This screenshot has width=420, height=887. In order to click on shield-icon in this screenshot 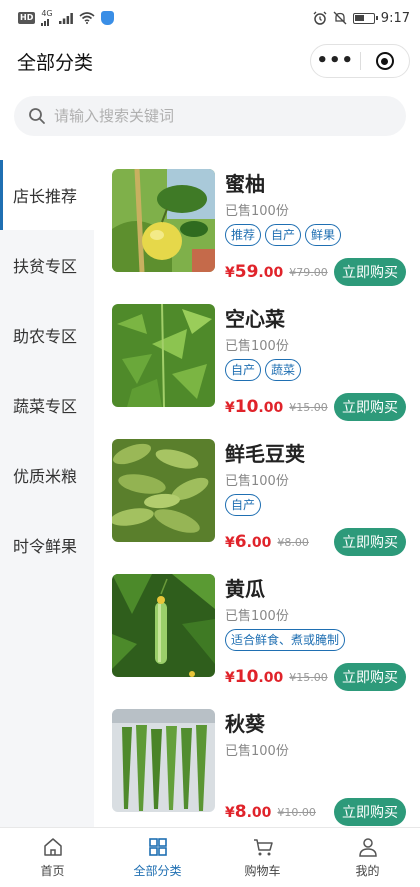, I will do `click(107, 18)`.